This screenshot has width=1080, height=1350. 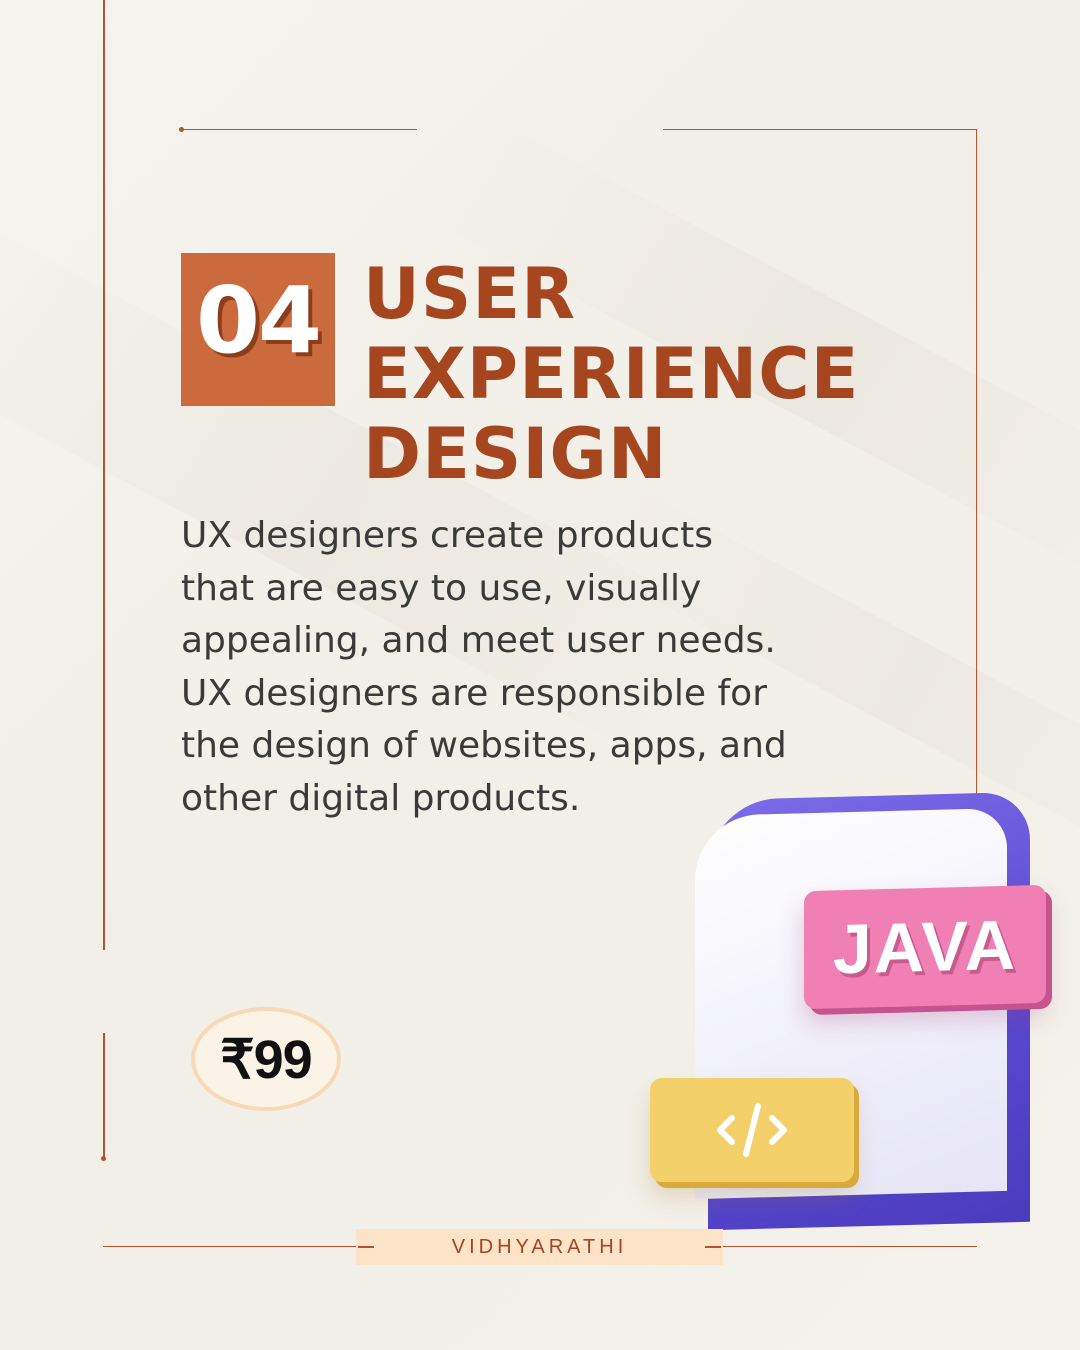 I want to click on java-tag-label: JAVA, so click(x=925, y=947).